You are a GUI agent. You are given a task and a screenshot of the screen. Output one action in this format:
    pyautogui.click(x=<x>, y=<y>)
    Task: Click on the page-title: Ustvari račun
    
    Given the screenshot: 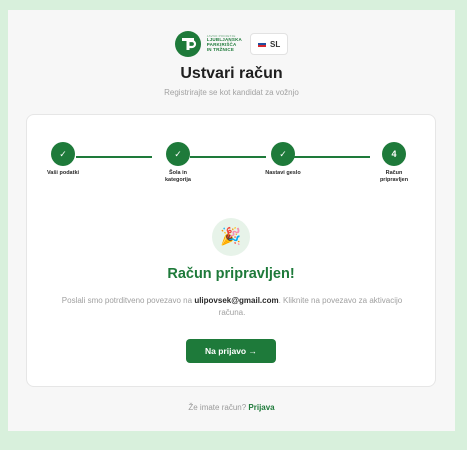 What is the action you would take?
    pyautogui.click(x=231, y=73)
    